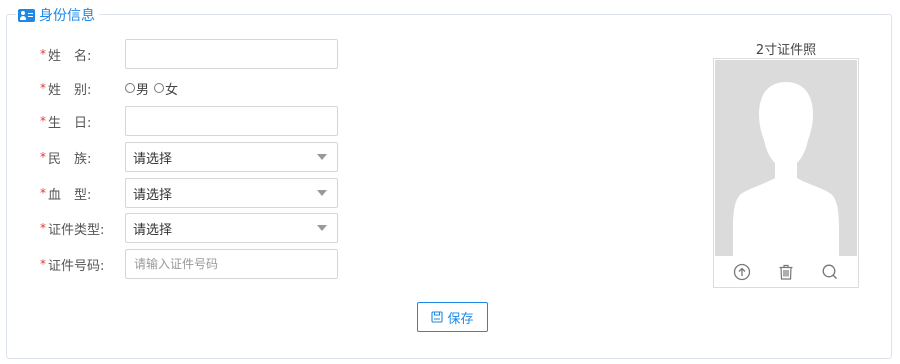 The height and width of the screenshot is (364, 900). I want to click on name-input, so click(231, 54).